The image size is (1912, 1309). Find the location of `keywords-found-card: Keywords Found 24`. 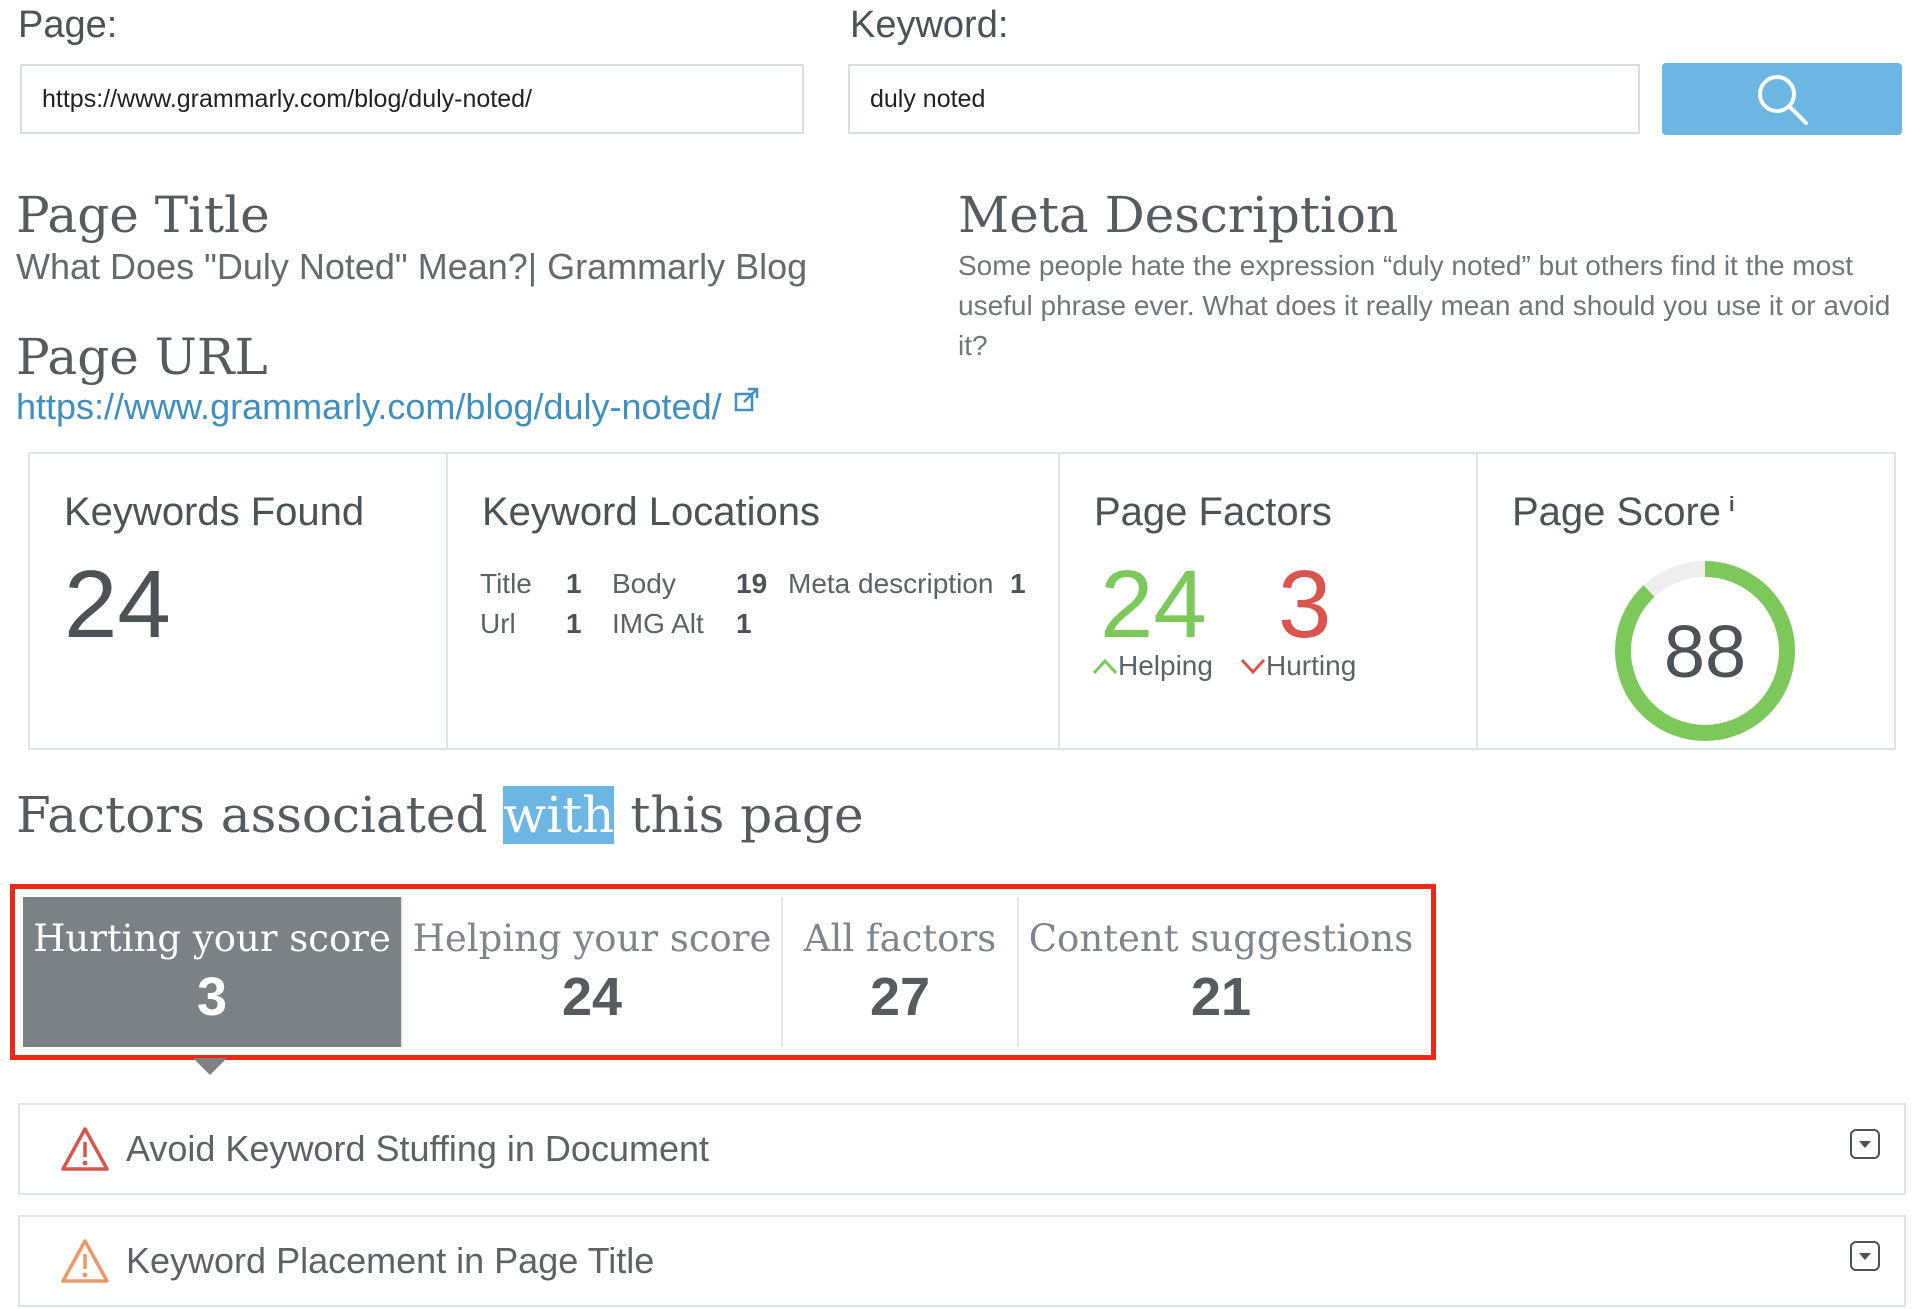

keywords-found-card: Keywords Found 24 is located at coordinates (239, 601).